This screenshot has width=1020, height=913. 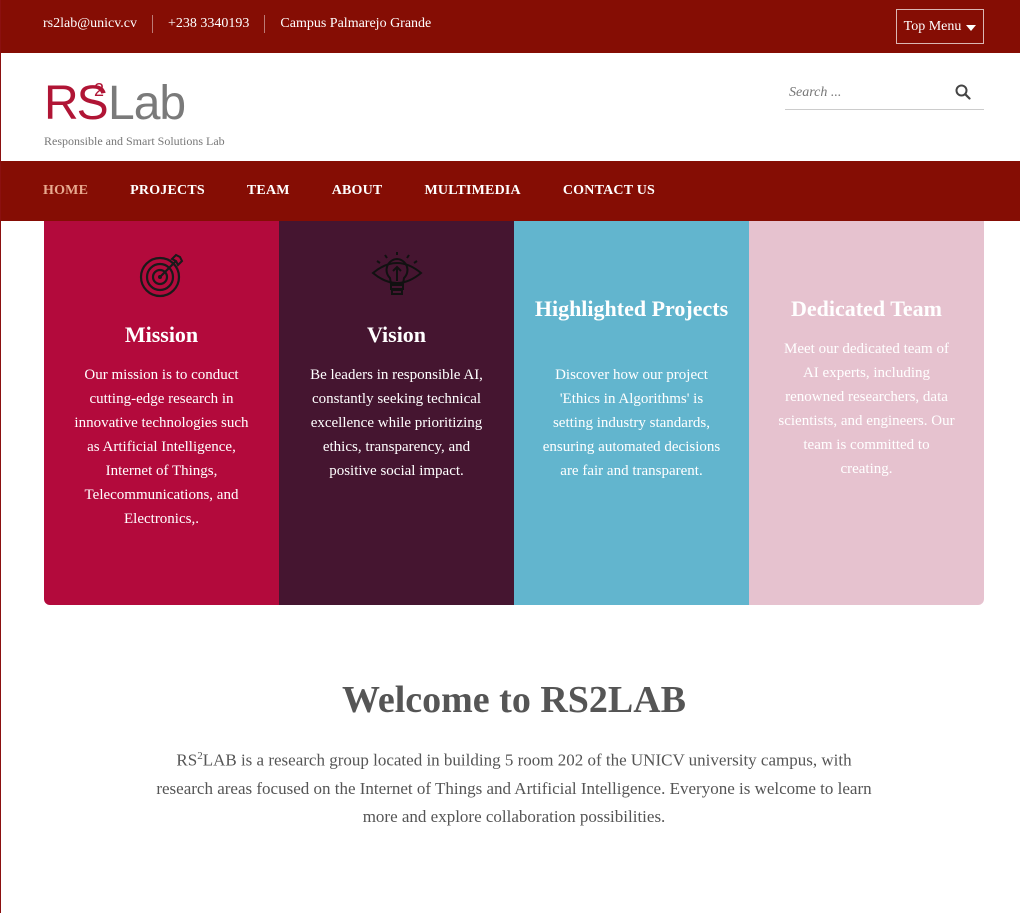 I want to click on card-vision-icon-wrap, so click(x=396, y=275).